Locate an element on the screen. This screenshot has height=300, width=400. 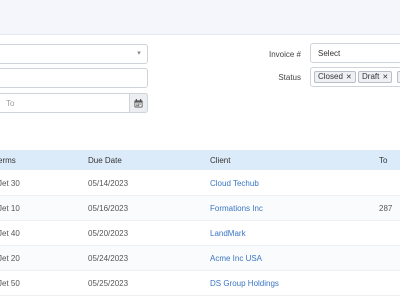
calendar-icon is located at coordinates (138, 103).